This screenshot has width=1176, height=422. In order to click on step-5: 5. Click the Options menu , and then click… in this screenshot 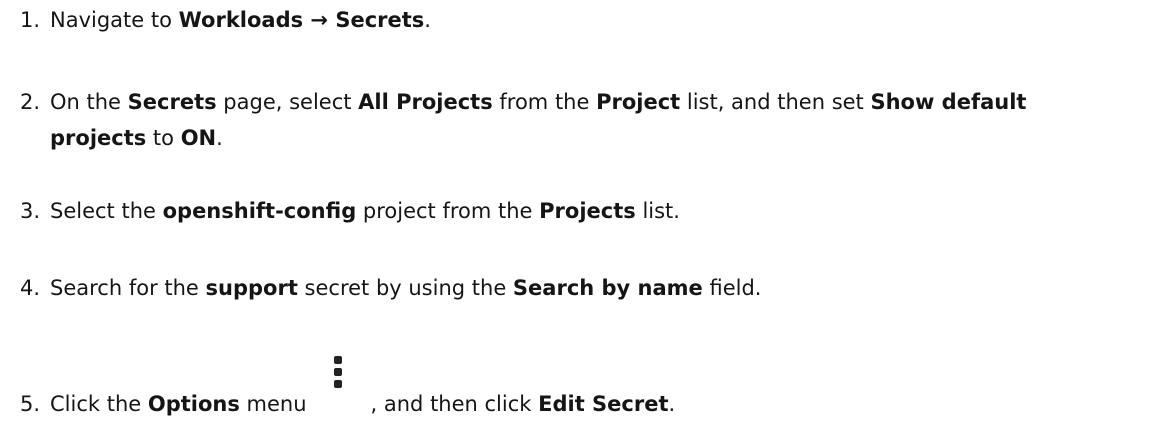, I will do `click(338, 389)`.